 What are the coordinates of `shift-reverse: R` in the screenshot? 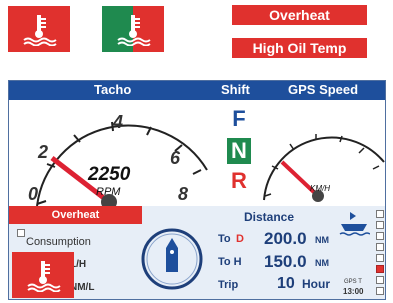 It's located at (239, 180).